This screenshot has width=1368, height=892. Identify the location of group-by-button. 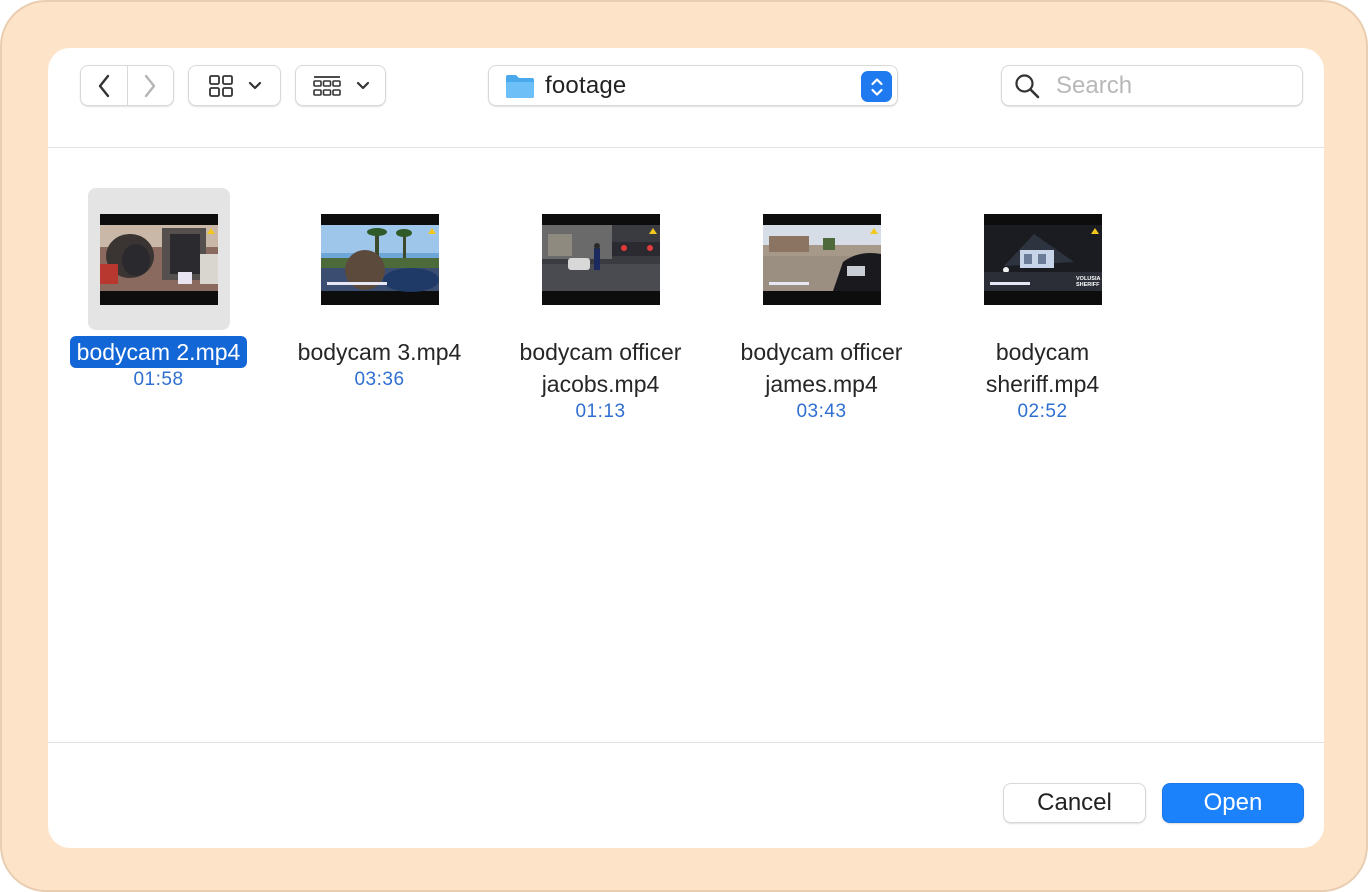
(340, 85).